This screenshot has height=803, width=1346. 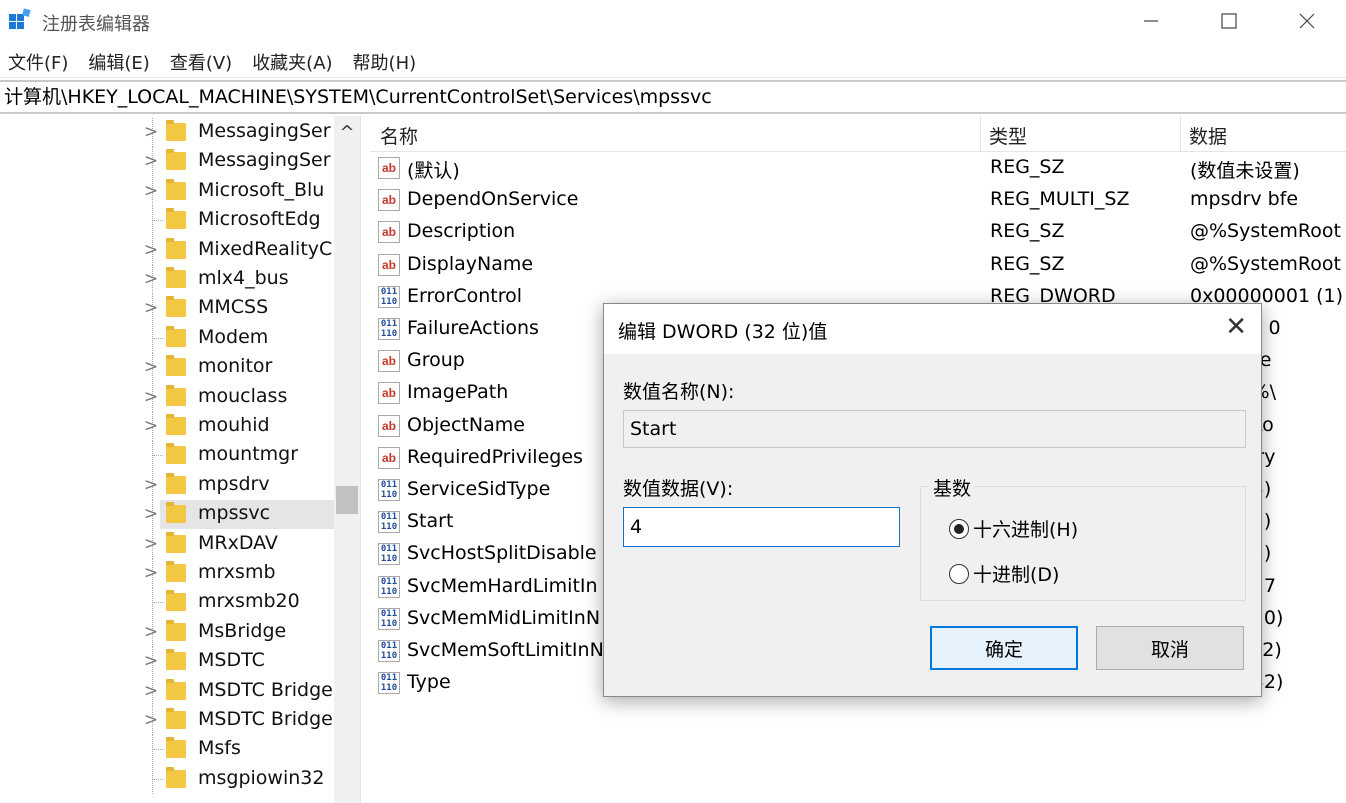 What do you see at coordinates (243, 278) in the screenshot?
I see `tree-item-label: mlx4_bus` at bounding box center [243, 278].